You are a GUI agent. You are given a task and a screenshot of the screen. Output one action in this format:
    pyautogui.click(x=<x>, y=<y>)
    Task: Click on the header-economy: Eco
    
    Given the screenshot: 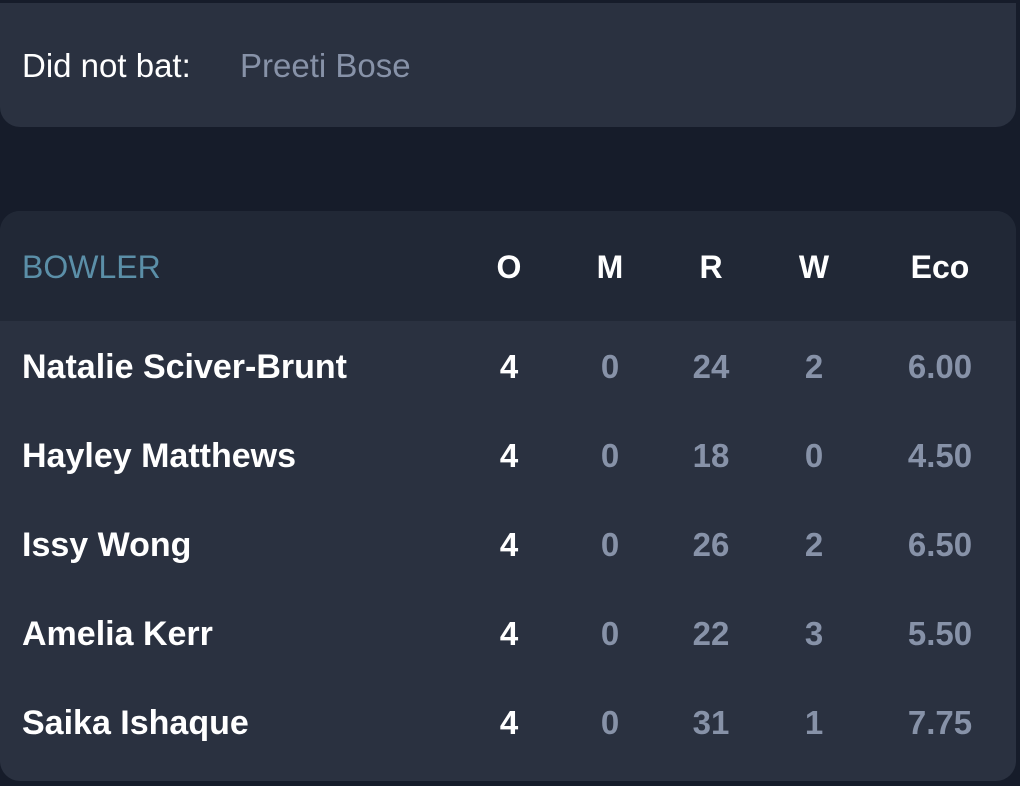 What is the action you would take?
    pyautogui.click(x=940, y=267)
    